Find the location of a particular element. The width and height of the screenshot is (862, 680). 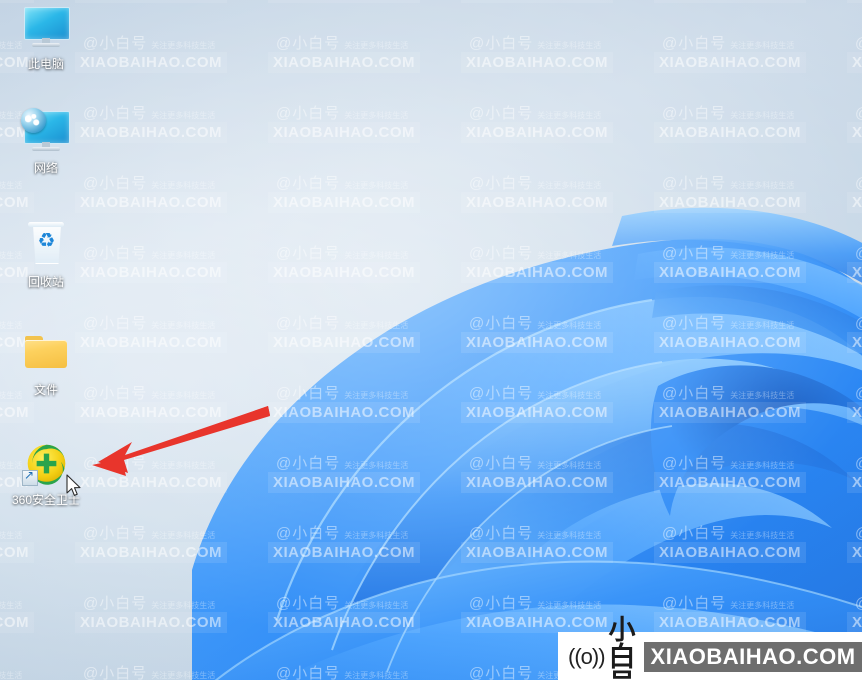

desktop-icon-recycle-bin: ♻ 回收站 is located at coordinates (46, 255).